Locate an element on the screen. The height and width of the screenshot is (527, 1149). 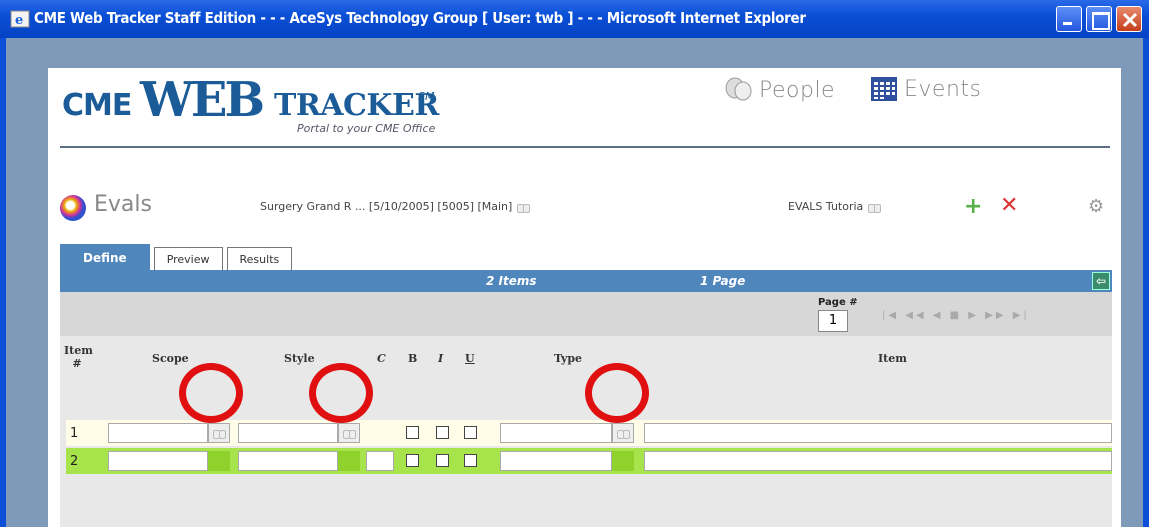
table-row: 1 is located at coordinates (589, 433).